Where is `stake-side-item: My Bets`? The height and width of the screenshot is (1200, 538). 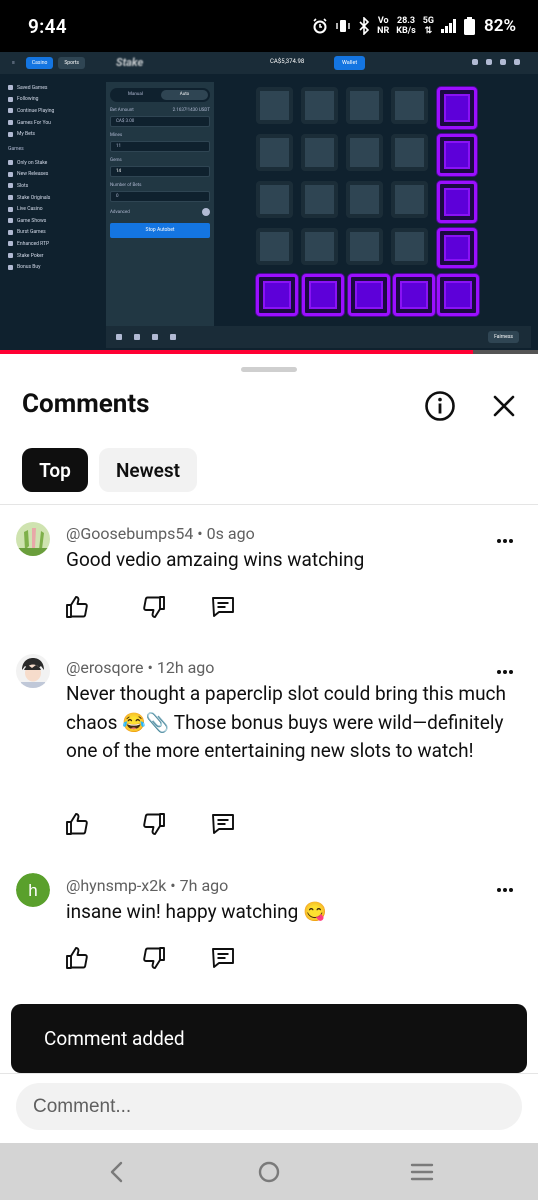
stake-side-item: My Bets is located at coordinates (50, 134).